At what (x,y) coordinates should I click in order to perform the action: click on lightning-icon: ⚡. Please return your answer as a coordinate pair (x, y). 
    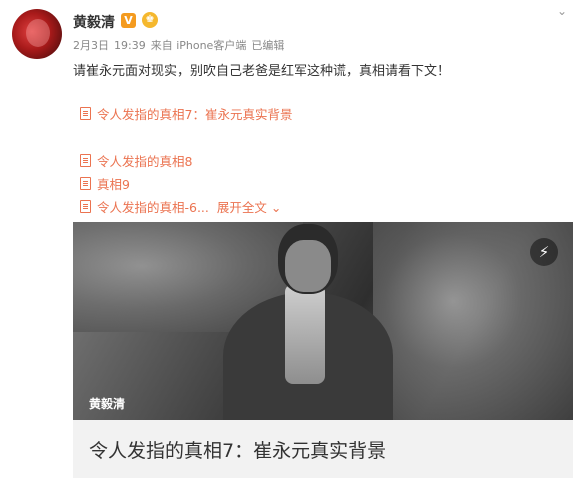
    Looking at the image, I should click on (544, 252).